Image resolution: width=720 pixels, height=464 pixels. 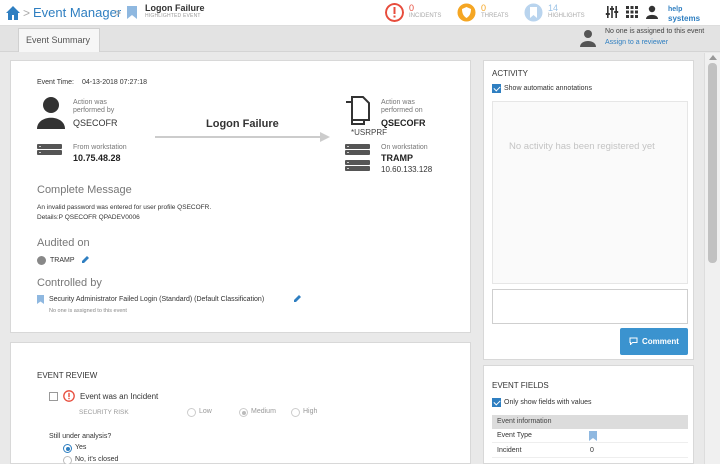 What do you see at coordinates (97, 158) in the screenshot?
I see `from-workstation-value: 10.75.48.28` at bounding box center [97, 158].